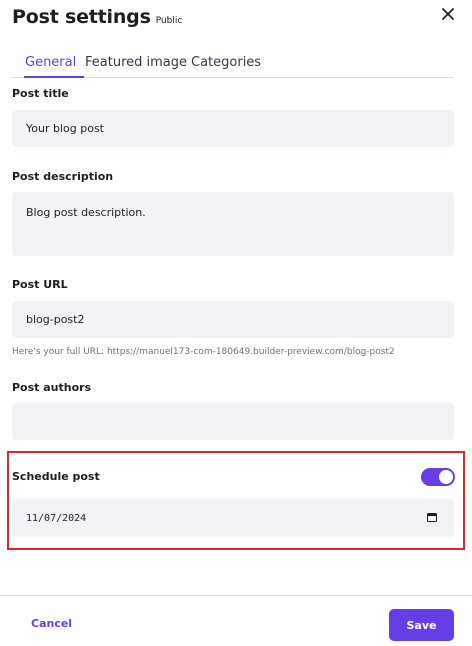 This screenshot has height=646, width=472. I want to click on calendar-icon, so click(432, 517).